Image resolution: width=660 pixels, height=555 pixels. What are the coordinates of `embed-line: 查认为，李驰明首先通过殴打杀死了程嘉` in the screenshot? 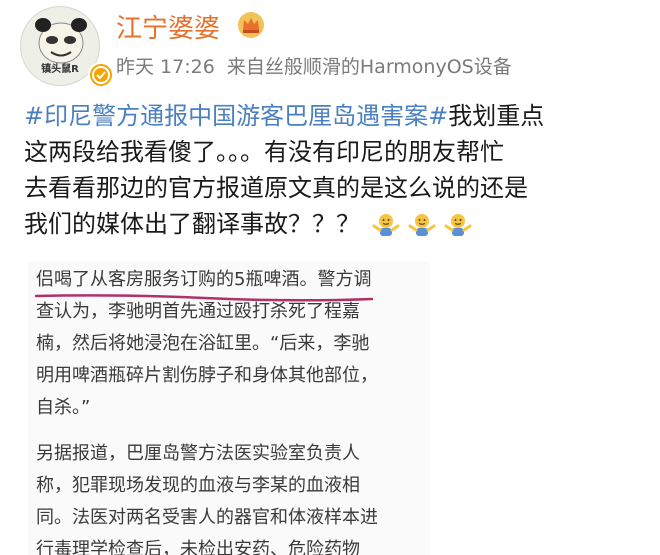 It's located at (198, 311).